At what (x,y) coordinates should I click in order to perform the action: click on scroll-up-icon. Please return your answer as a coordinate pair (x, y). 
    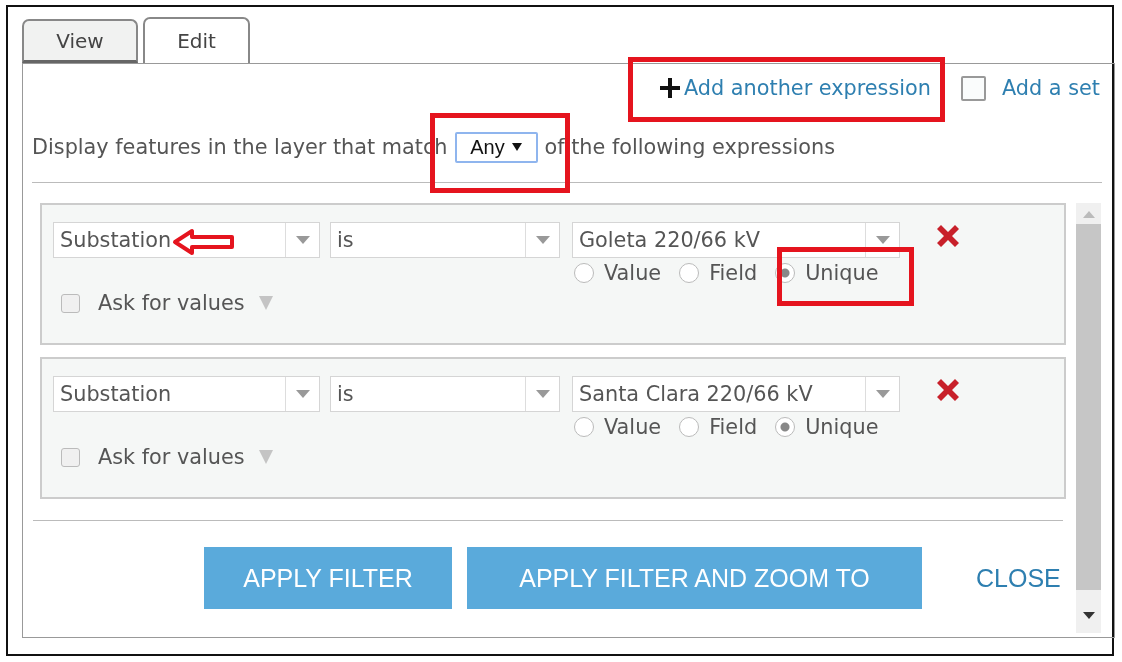
    Looking at the image, I should click on (1088, 214).